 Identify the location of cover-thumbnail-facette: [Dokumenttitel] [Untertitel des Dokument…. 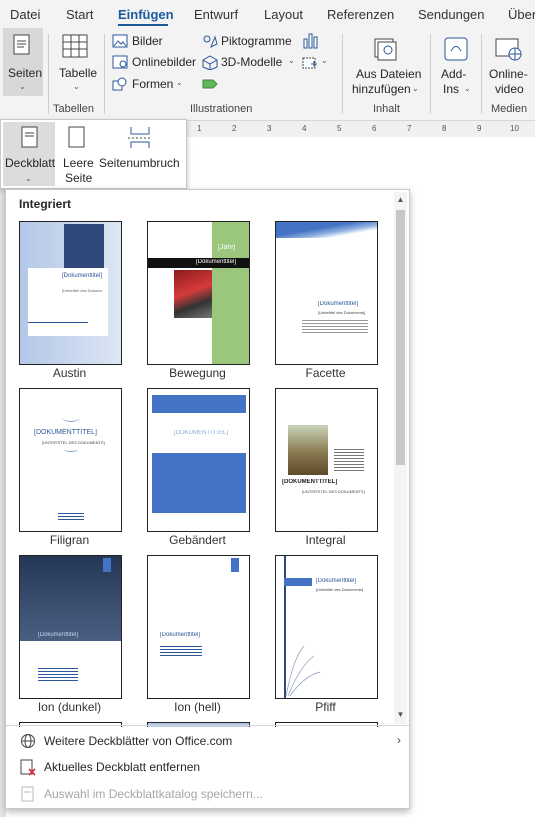
(326, 293).